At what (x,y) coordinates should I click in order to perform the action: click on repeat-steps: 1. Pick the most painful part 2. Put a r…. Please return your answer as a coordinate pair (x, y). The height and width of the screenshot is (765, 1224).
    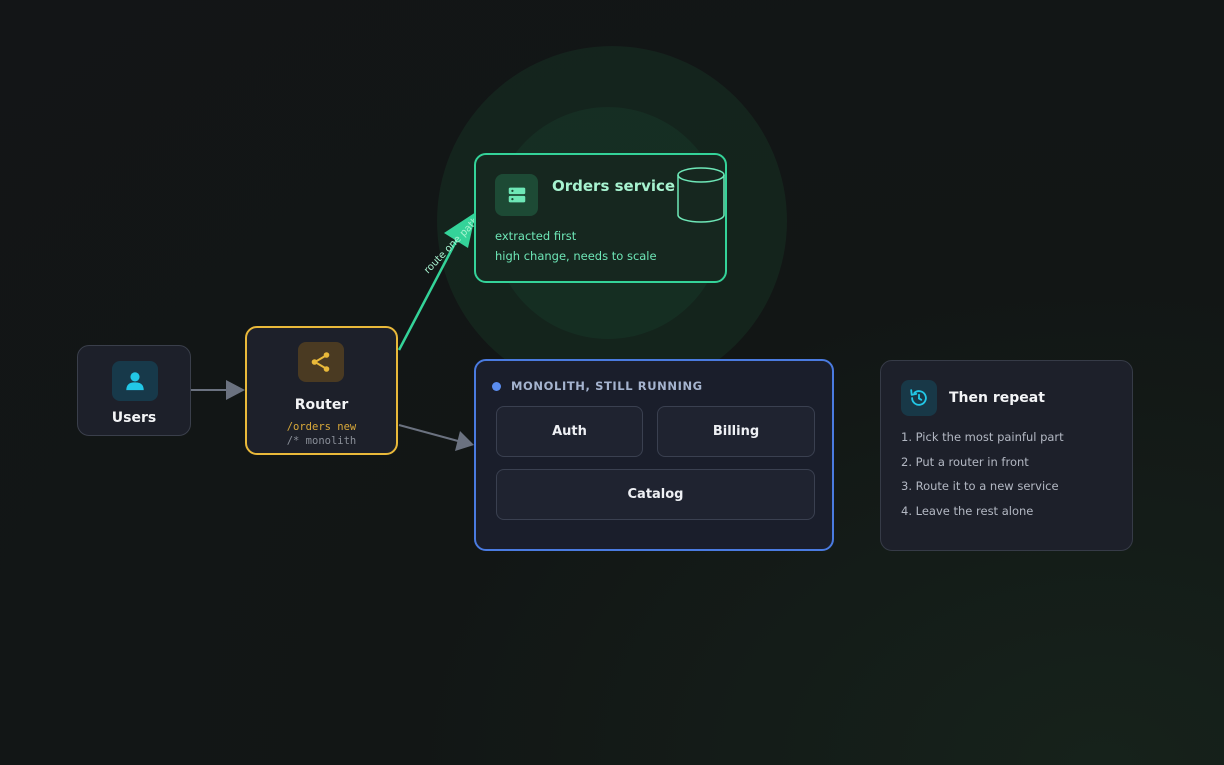
    Looking at the image, I should click on (982, 478).